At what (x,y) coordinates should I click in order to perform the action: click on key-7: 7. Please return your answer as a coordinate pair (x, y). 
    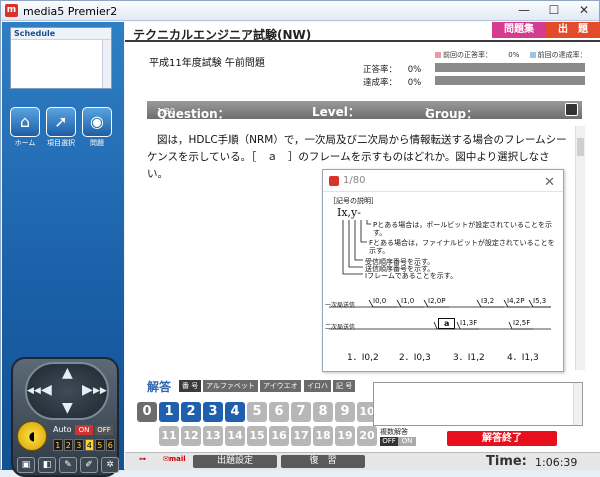
    Looking at the image, I should click on (301, 412).